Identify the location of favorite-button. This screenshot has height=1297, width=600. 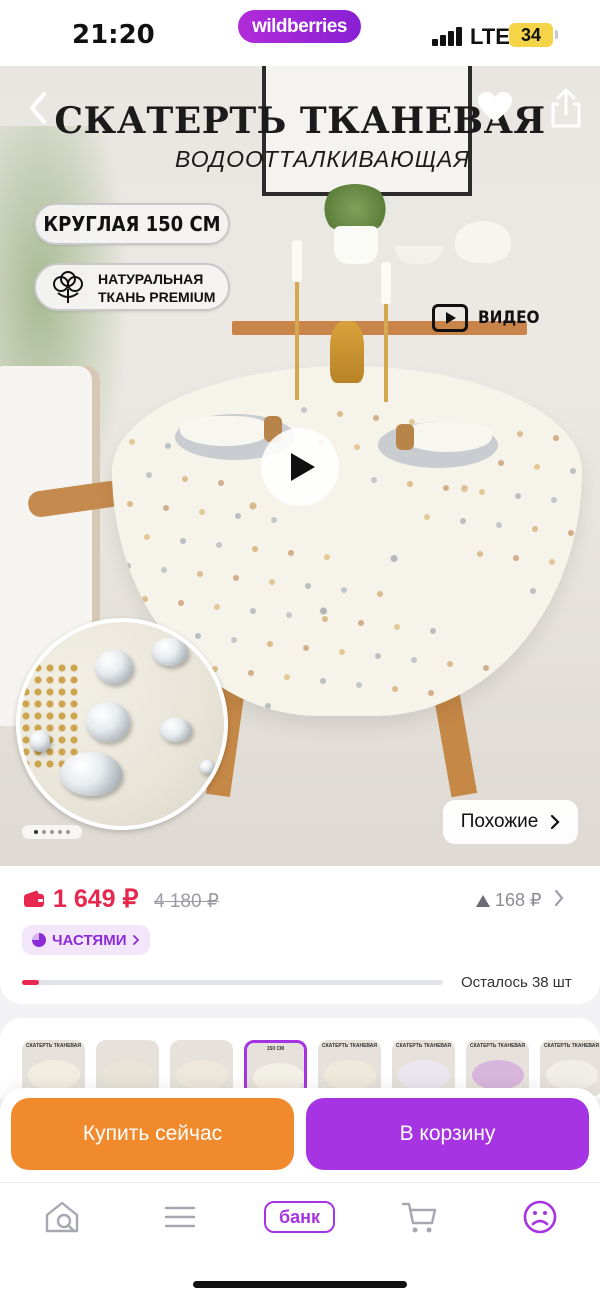
(495, 108).